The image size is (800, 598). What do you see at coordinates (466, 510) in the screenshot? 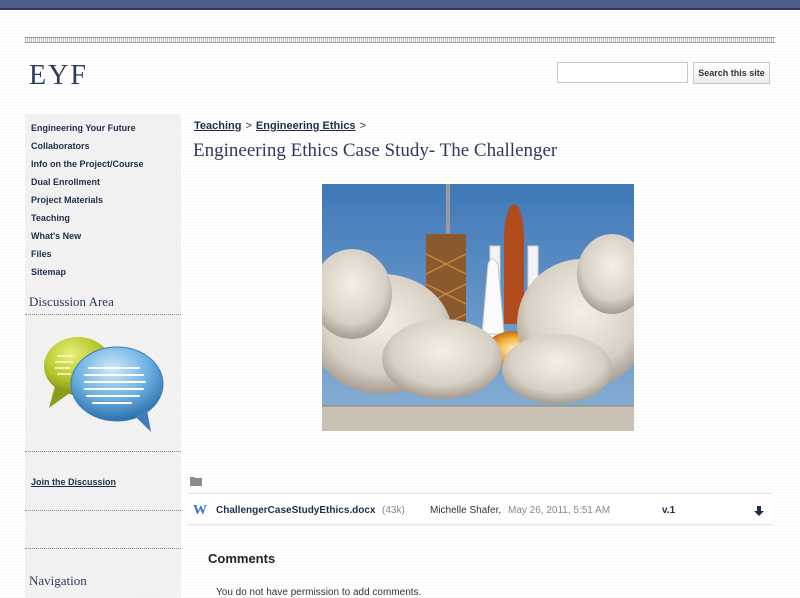
I see `attachment-author: Michelle Shafer,` at bounding box center [466, 510].